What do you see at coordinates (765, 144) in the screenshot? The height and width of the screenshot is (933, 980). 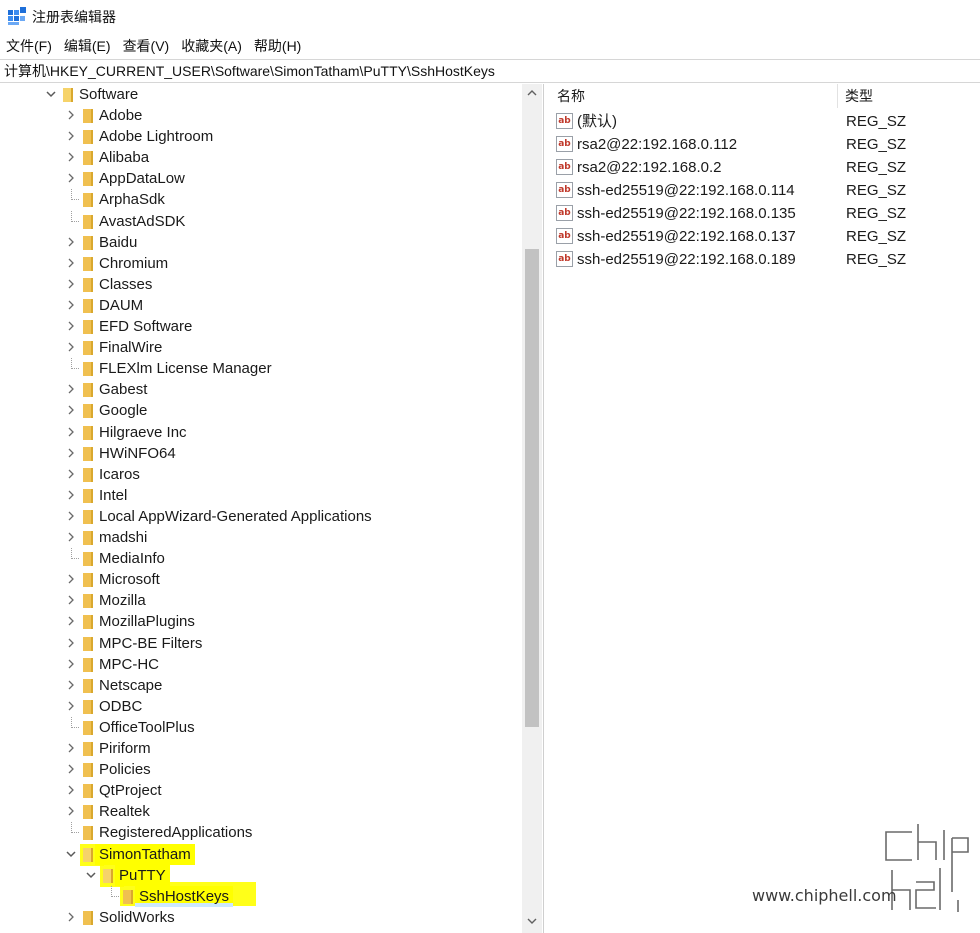 I see `value-row: ab rsa2@22:192.168.0.112 REG_SZ` at bounding box center [765, 144].